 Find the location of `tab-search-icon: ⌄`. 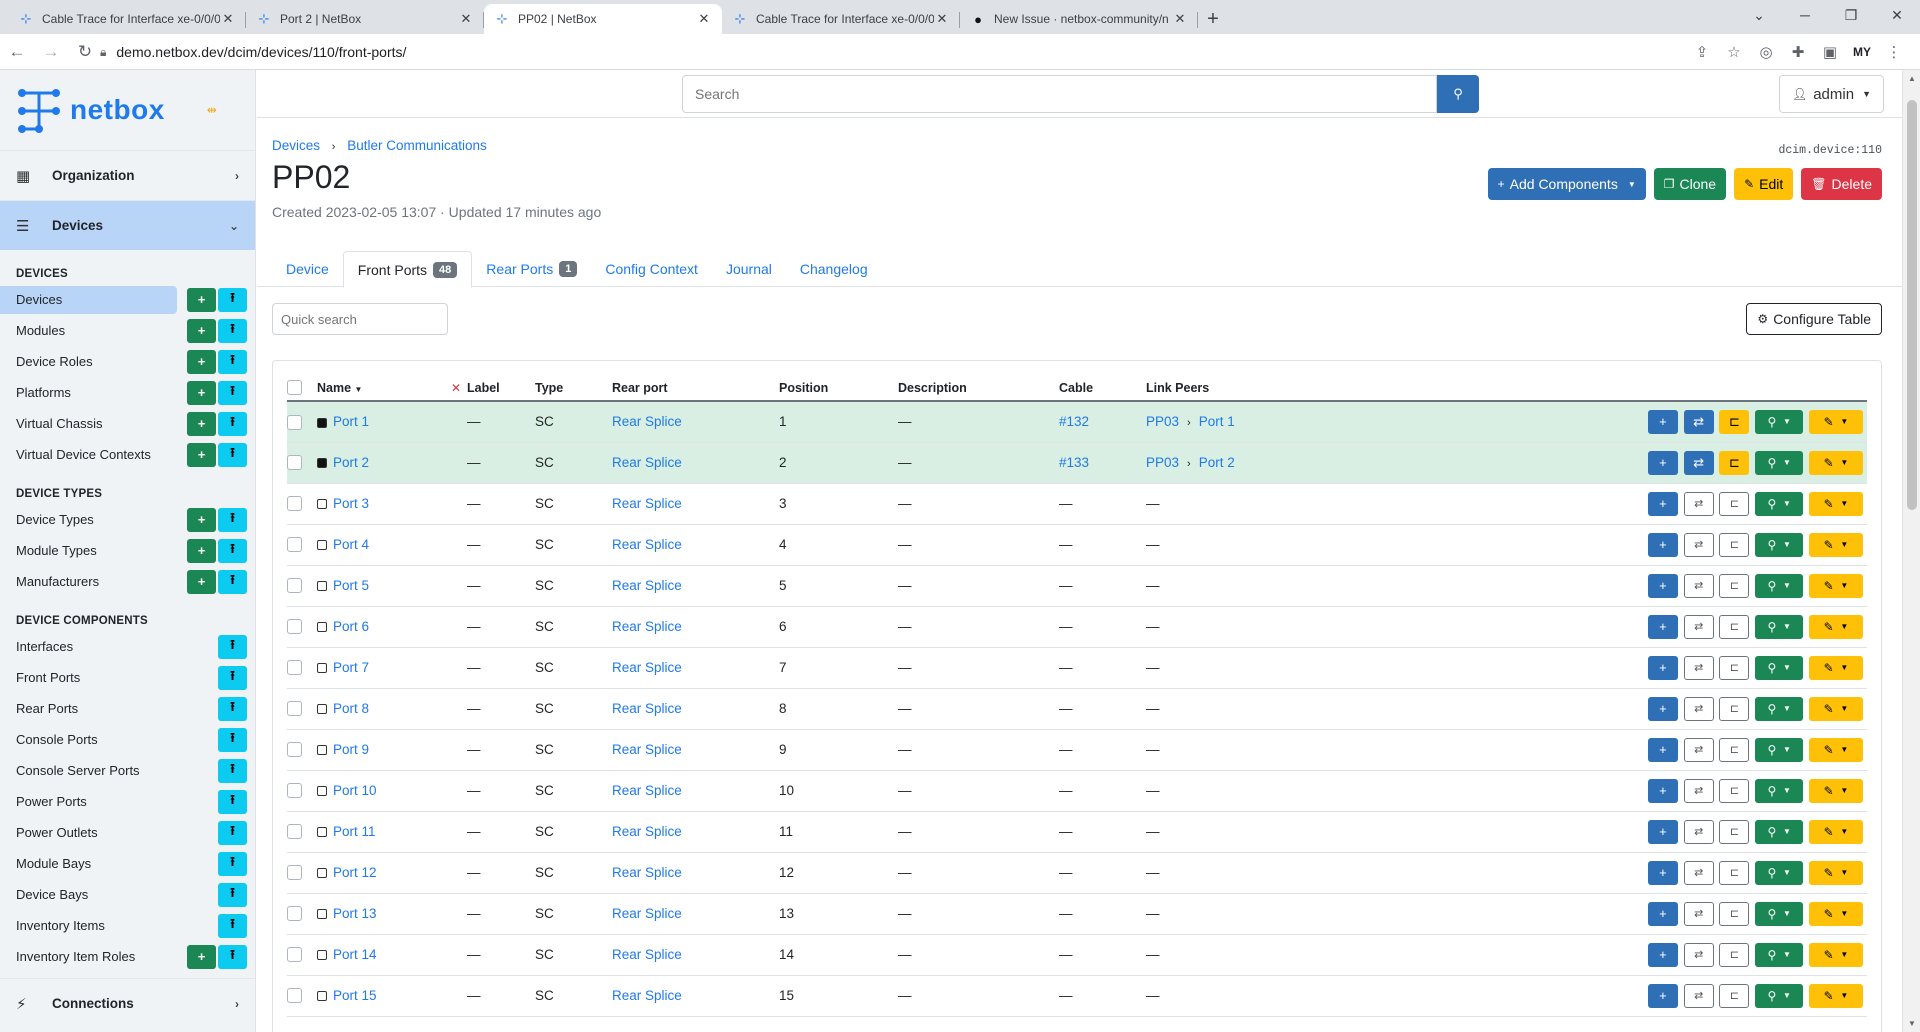

tab-search-icon: ⌄ is located at coordinates (1759, 15).